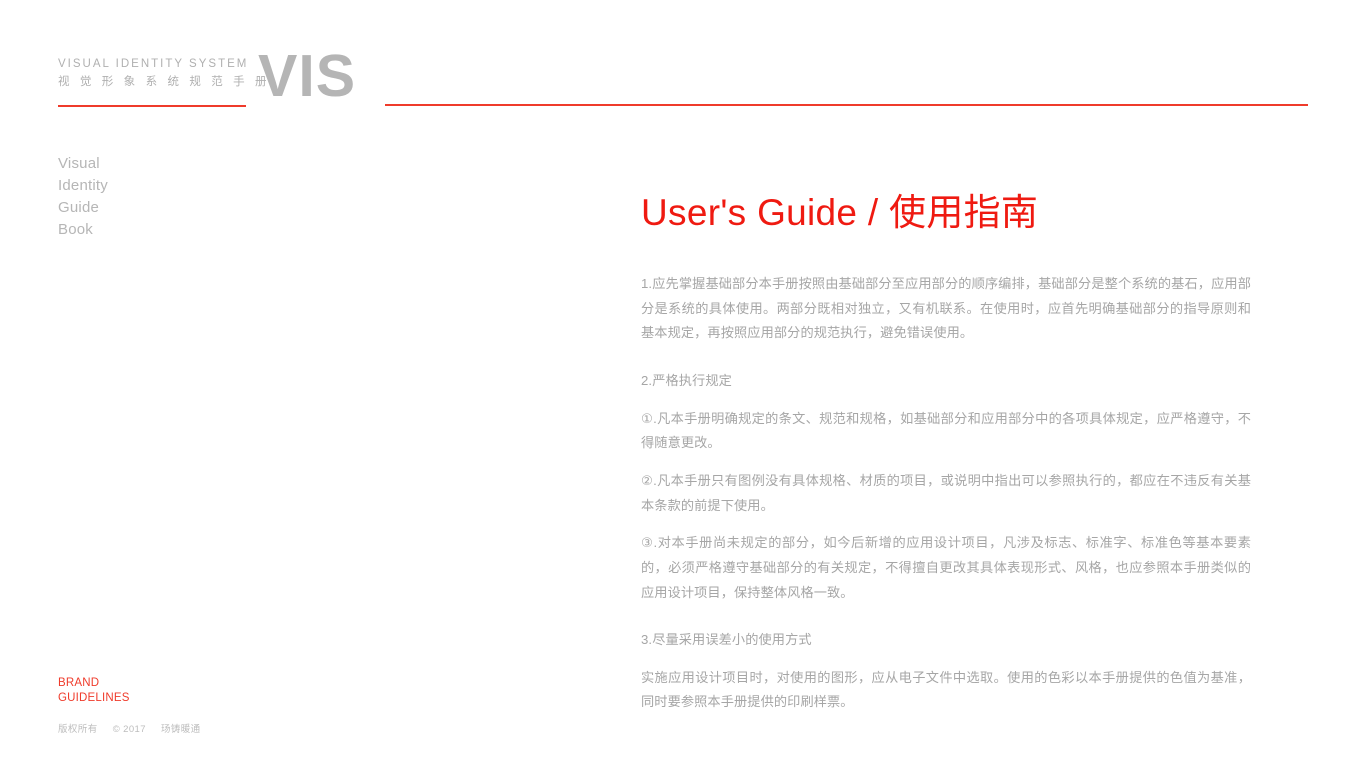  Describe the element at coordinates (158, 230) in the screenshot. I see `sidebar-item-book: Book` at that location.